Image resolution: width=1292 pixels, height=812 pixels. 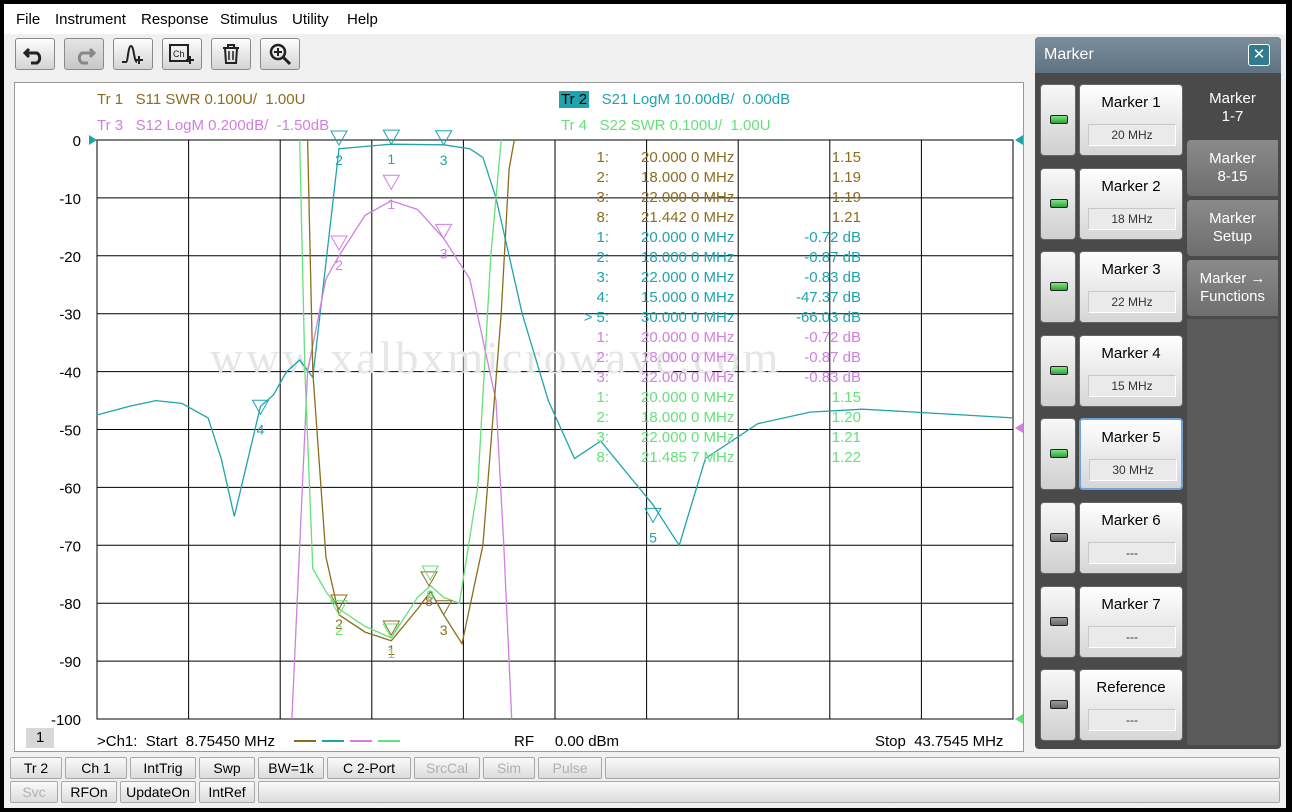 I want to click on marker-button-5: Marker 5 30 MHz, so click(x=1131, y=454).